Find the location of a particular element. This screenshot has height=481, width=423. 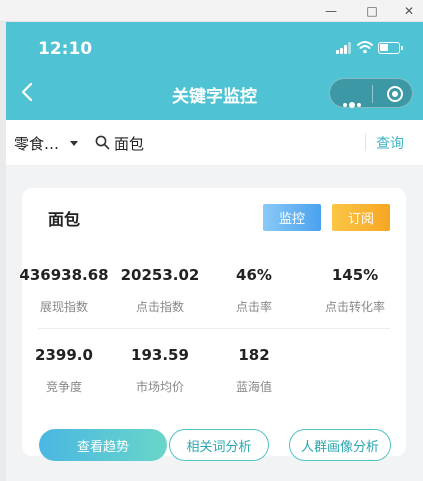

search-input is located at coordinates (229, 143).